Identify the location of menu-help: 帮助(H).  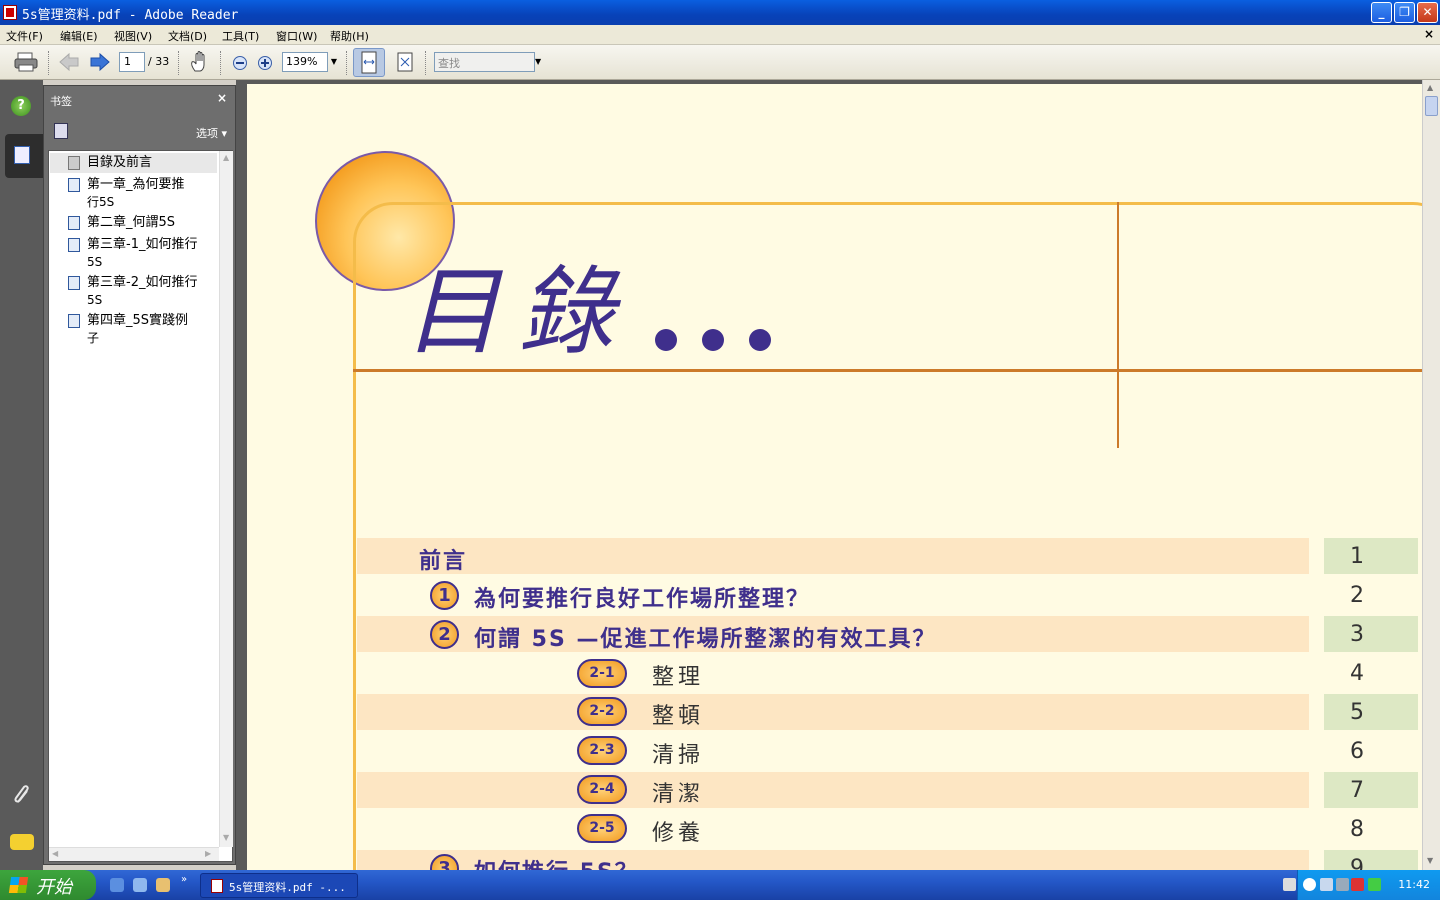
(349, 36).